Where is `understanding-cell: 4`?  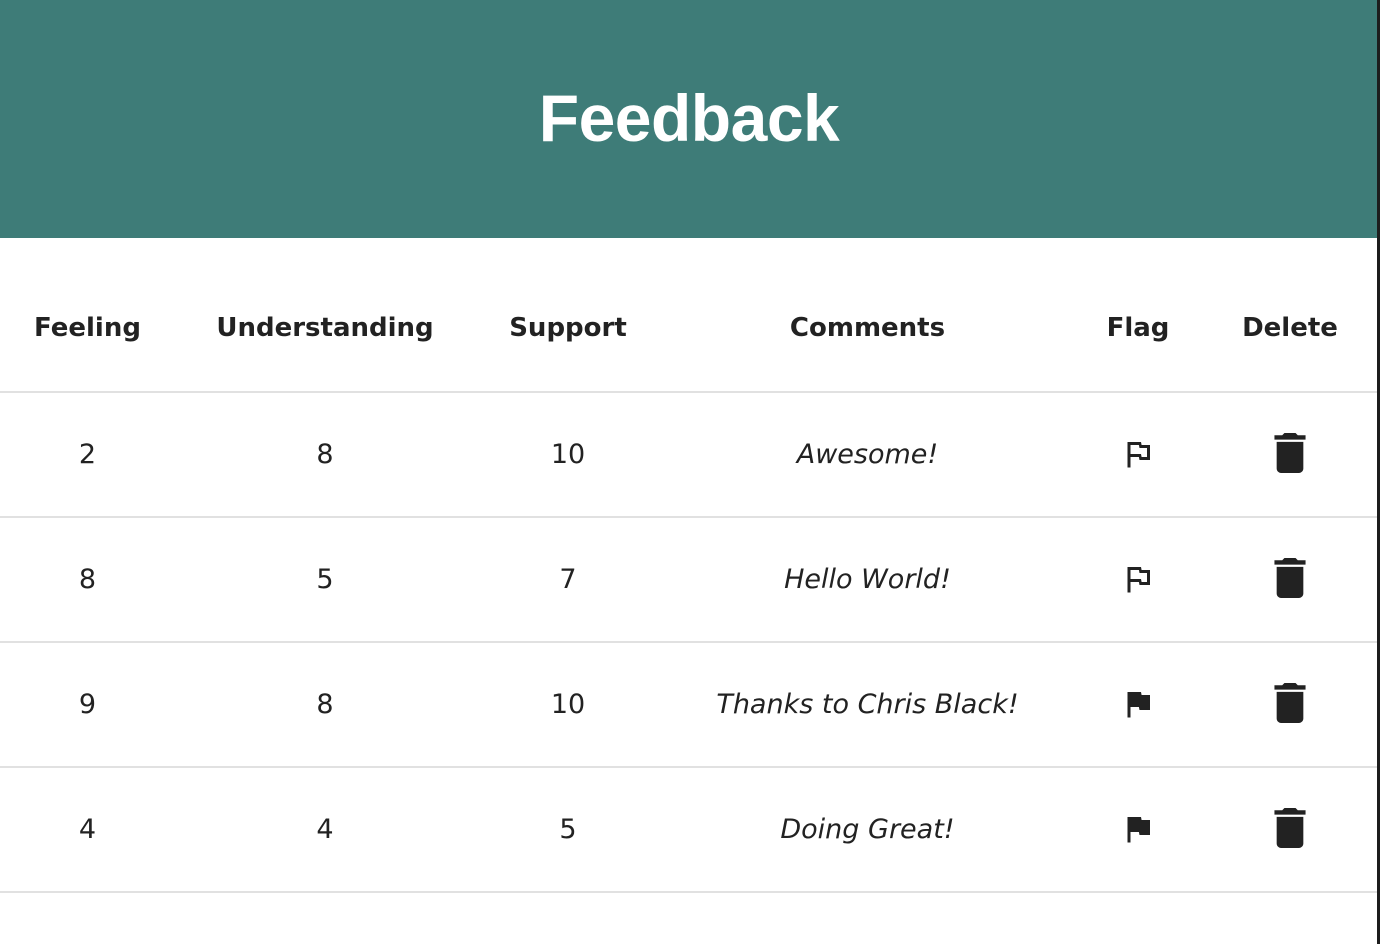 understanding-cell: 4 is located at coordinates (325, 830).